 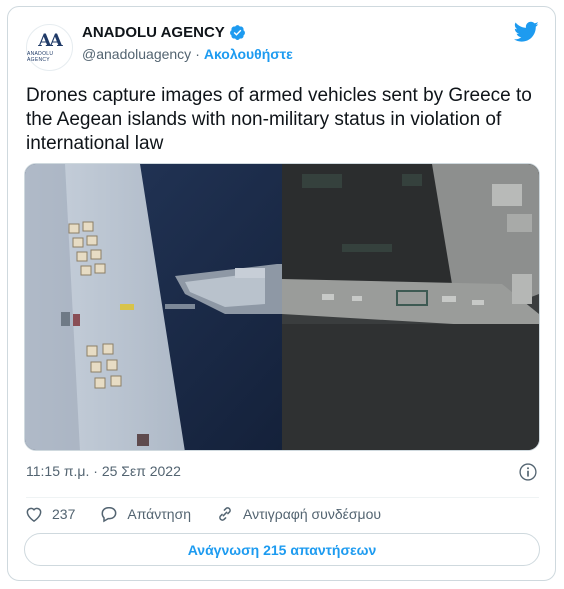 I want to click on reply-label: Απάντηση, so click(x=159, y=514).